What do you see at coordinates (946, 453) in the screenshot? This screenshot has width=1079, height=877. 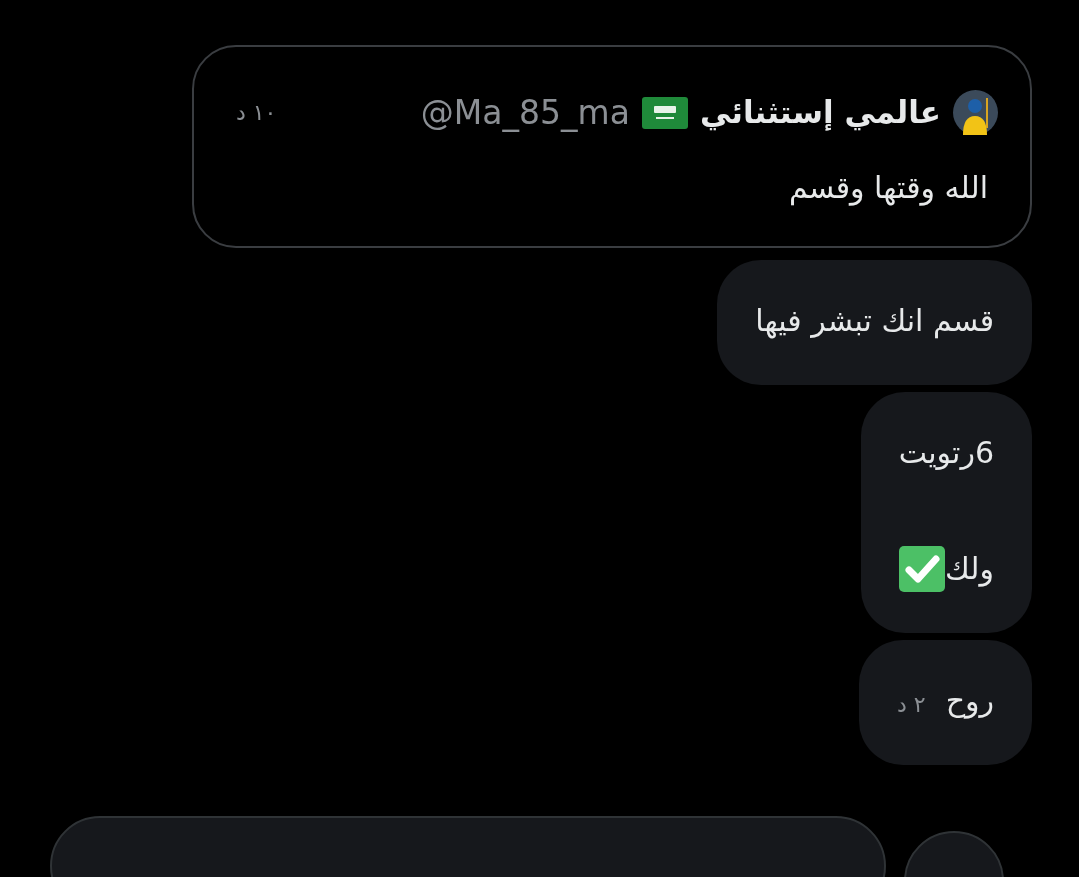 I see `message-text: 6رتويت` at bounding box center [946, 453].